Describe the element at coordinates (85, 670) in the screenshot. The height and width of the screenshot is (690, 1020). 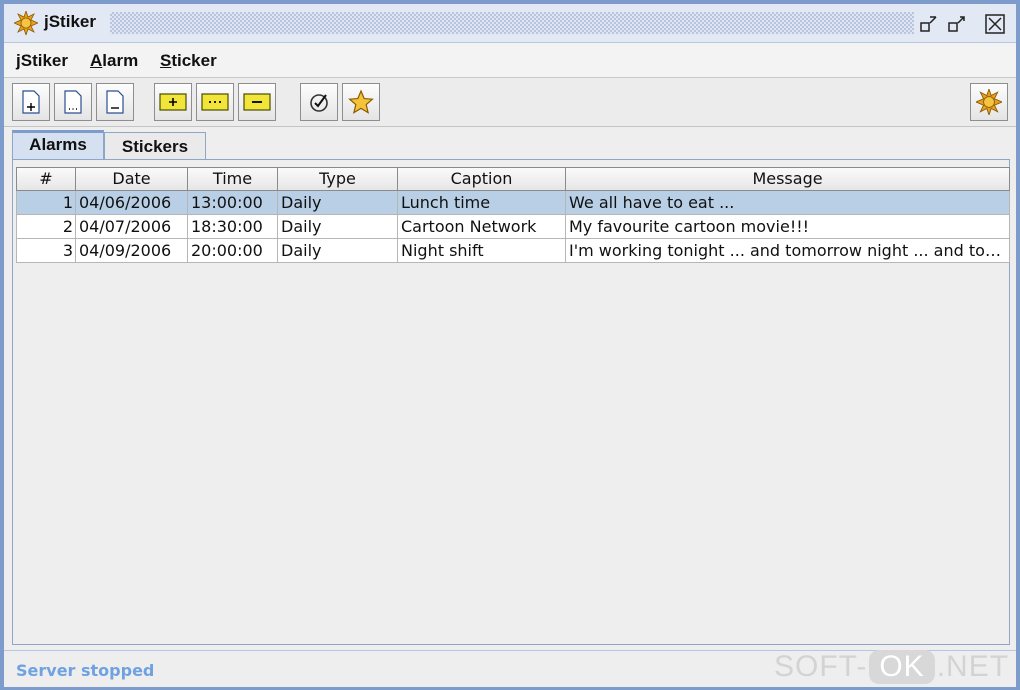
I see `status-text: Server stopped` at that location.